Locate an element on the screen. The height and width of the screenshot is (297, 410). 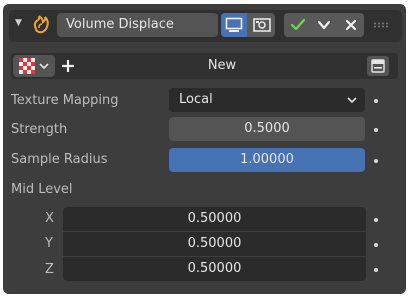
display-in-render-icon is located at coordinates (262, 25).